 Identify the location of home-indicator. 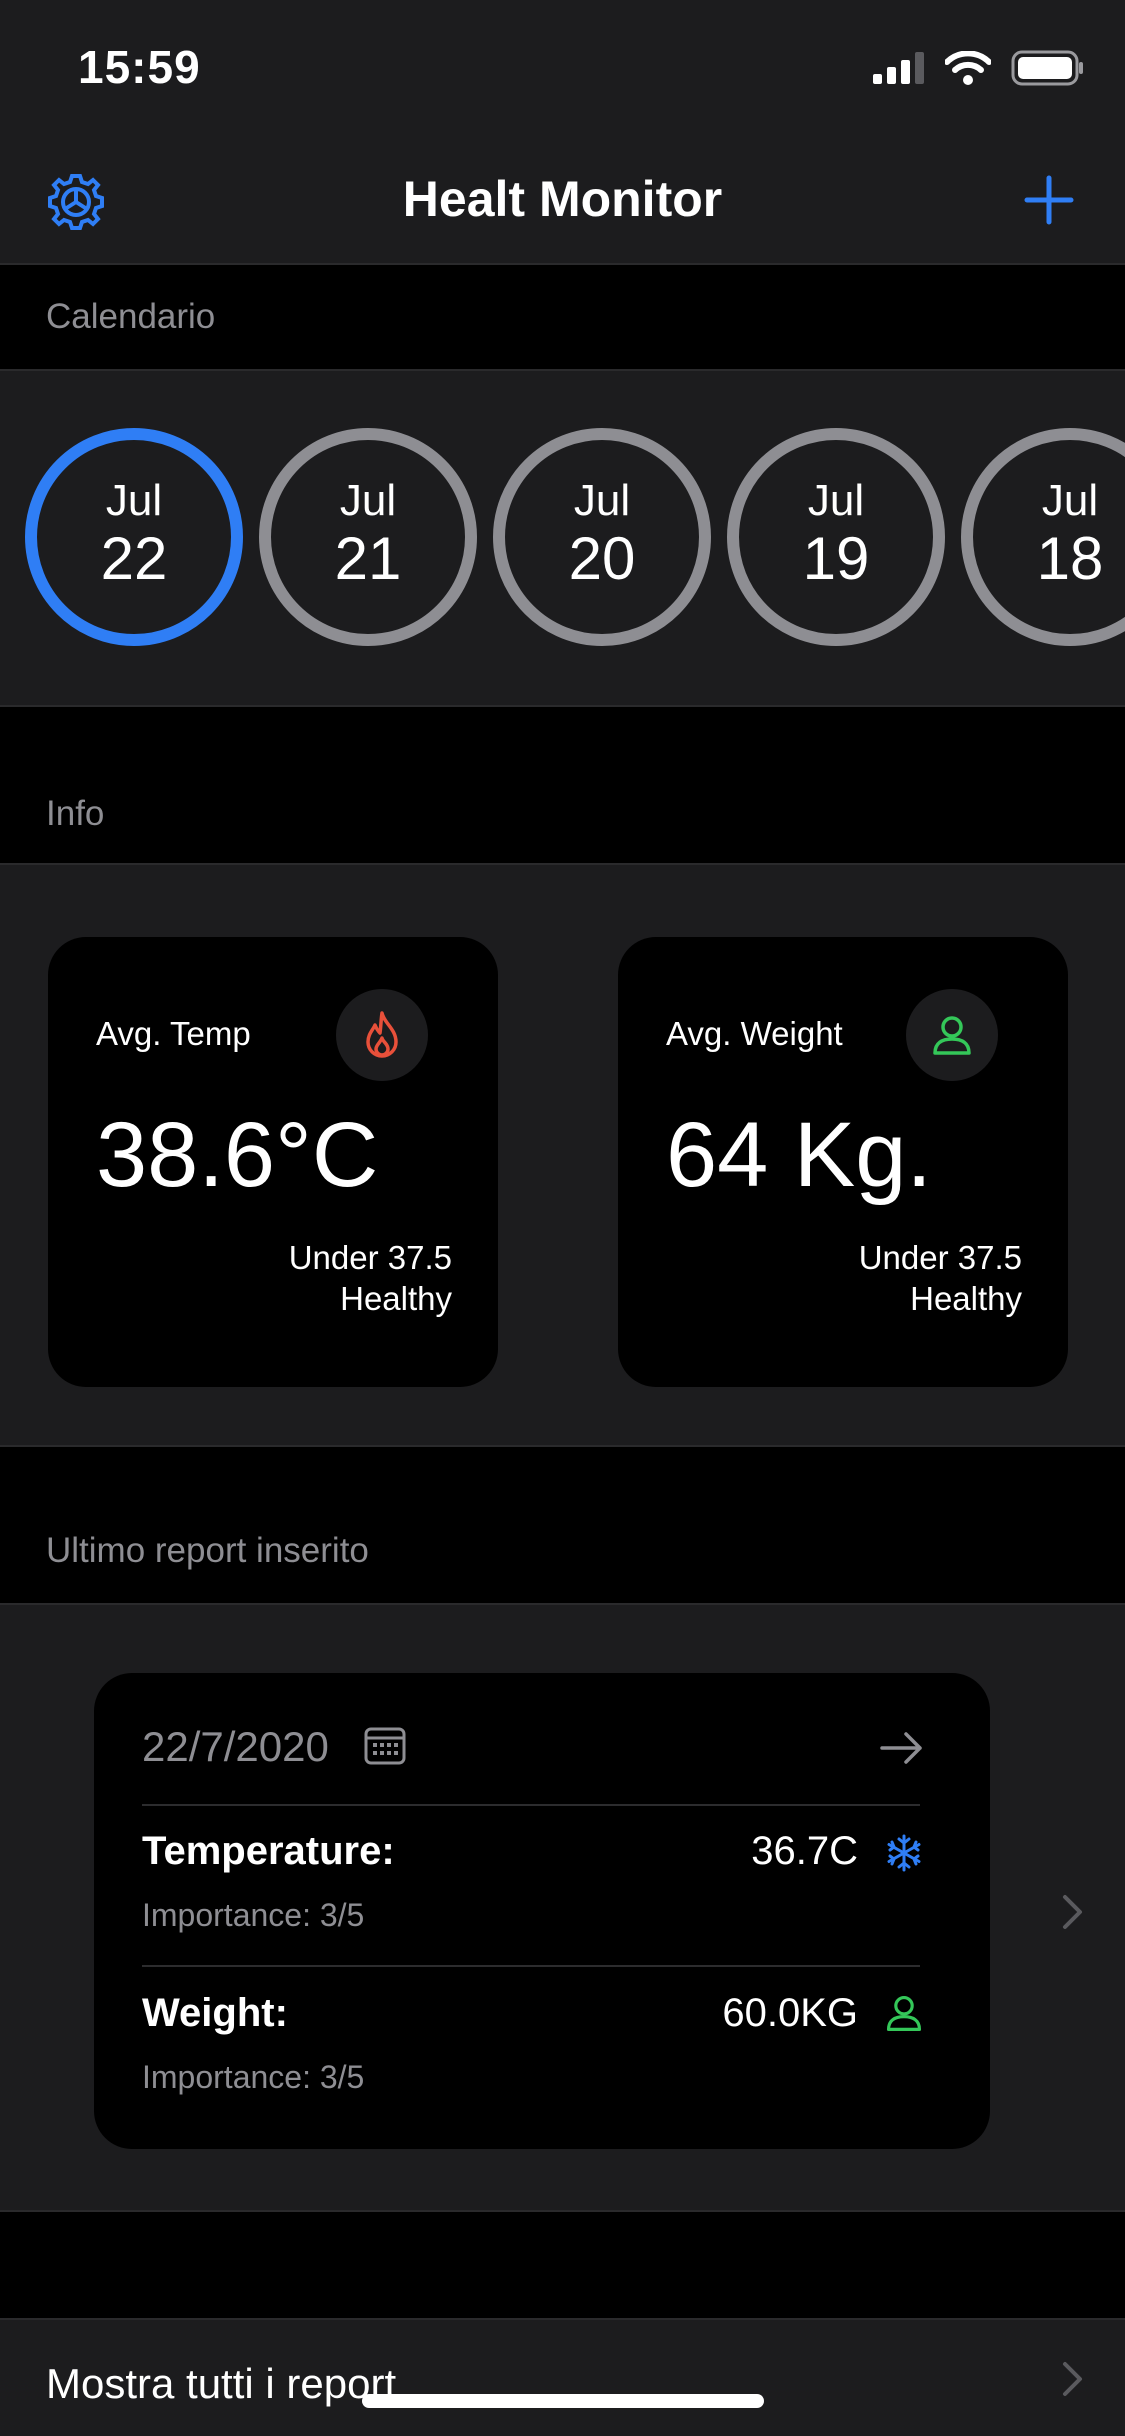
(563, 2401).